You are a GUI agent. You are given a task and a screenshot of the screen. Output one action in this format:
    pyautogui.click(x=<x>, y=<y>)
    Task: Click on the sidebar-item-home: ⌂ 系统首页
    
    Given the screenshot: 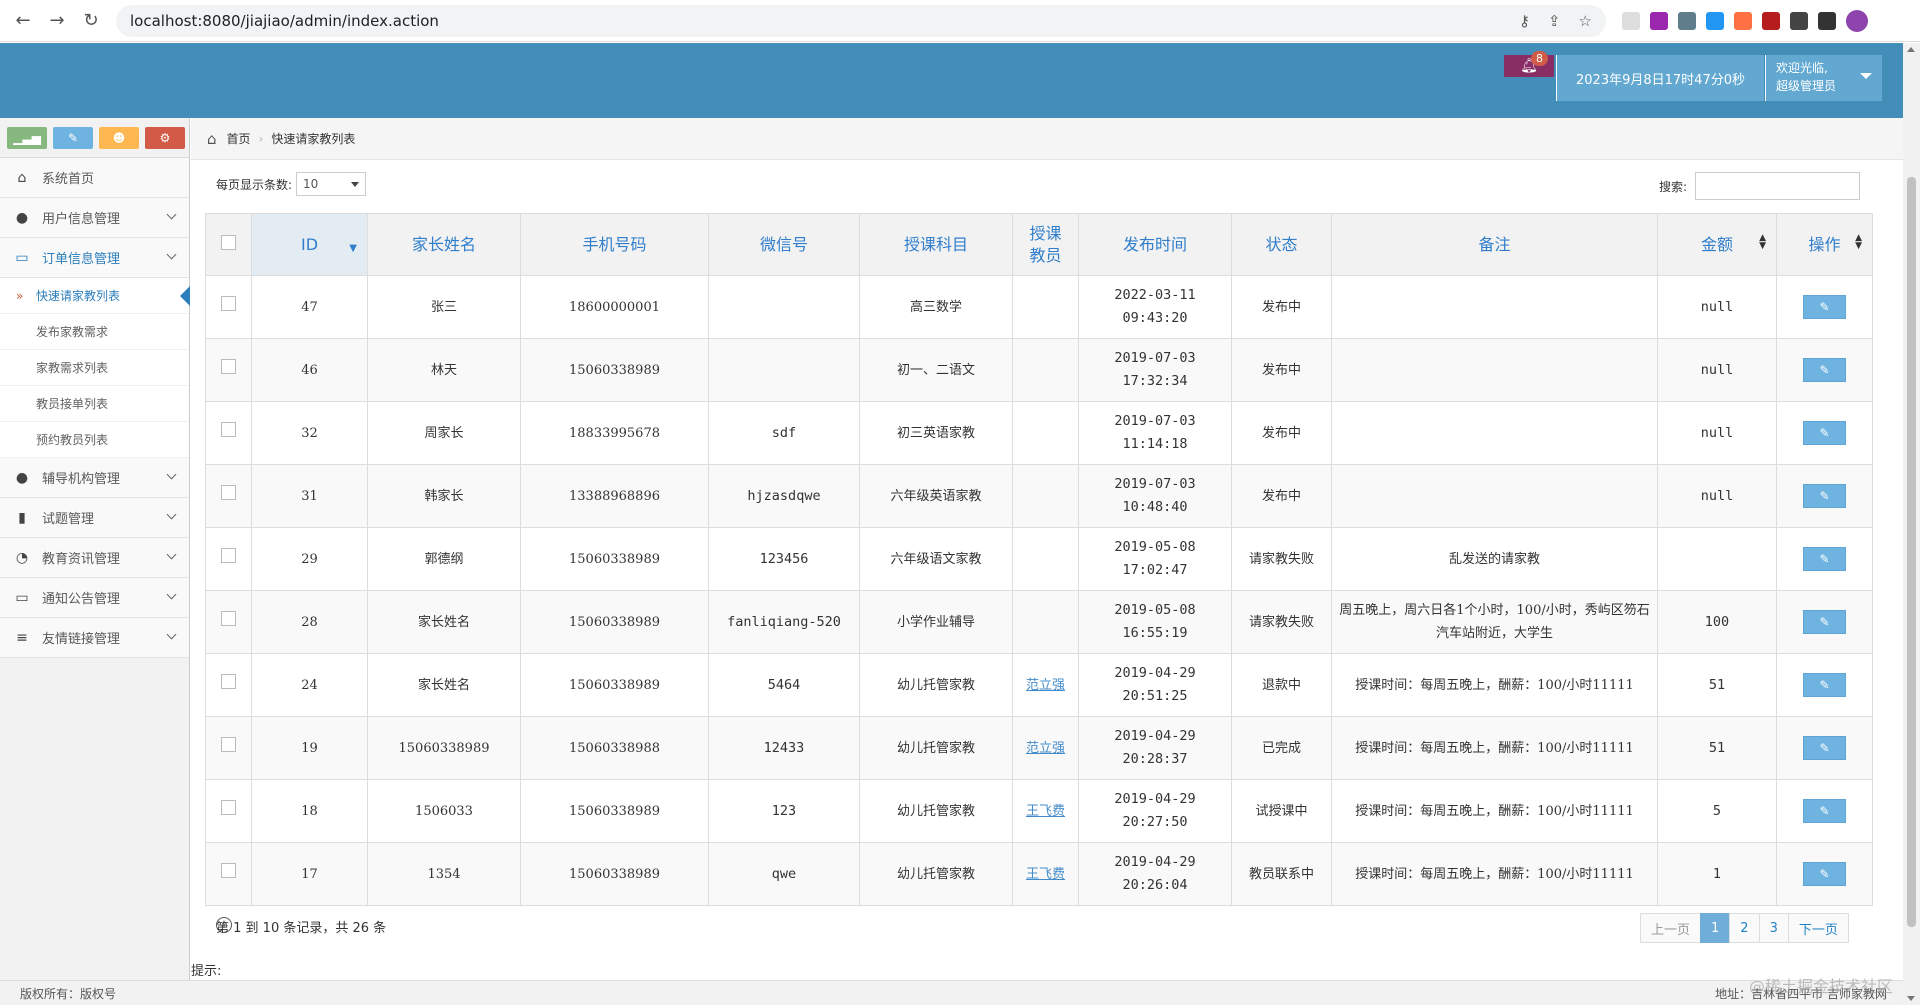 What is the action you would take?
    pyautogui.click(x=94, y=178)
    